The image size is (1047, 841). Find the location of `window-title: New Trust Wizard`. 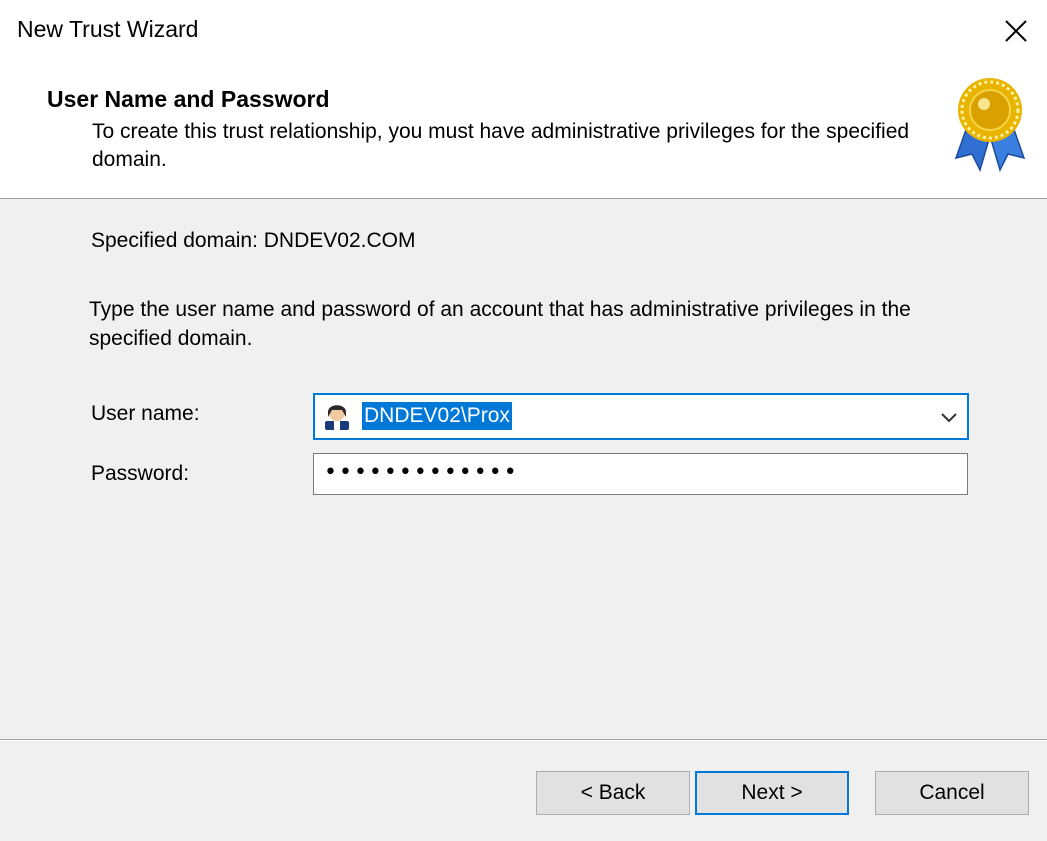

window-title: New Trust Wizard is located at coordinates (108, 29).